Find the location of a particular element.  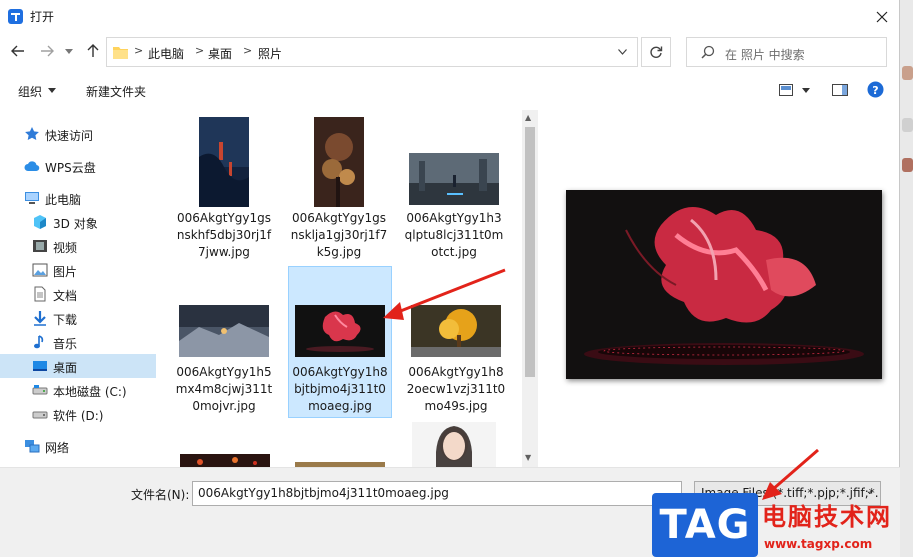

address-history-dropdown is located at coordinates (622, 52).